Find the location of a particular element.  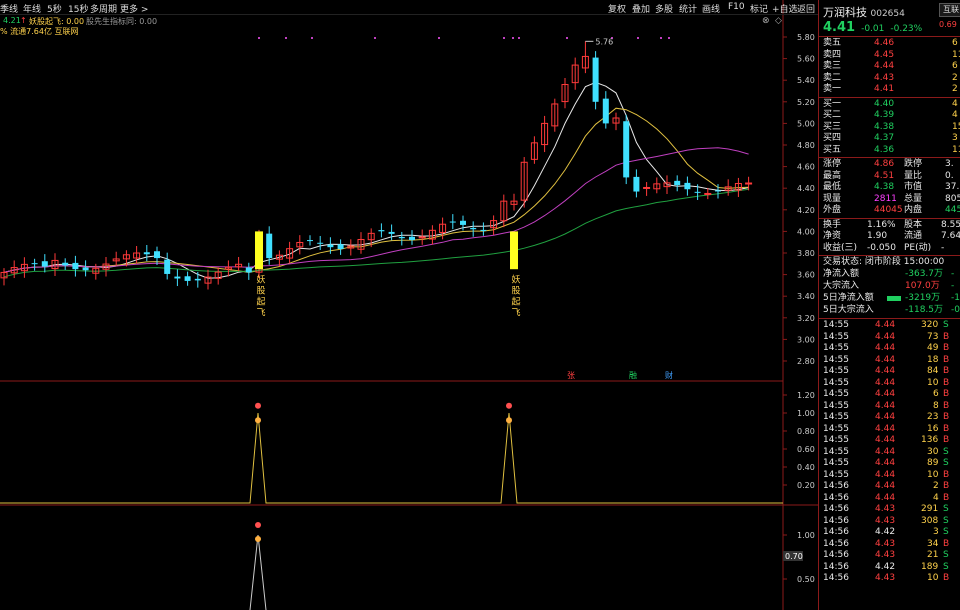

stat2-row: 净资 1.90 流通 7.64 is located at coordinates (889, 236).